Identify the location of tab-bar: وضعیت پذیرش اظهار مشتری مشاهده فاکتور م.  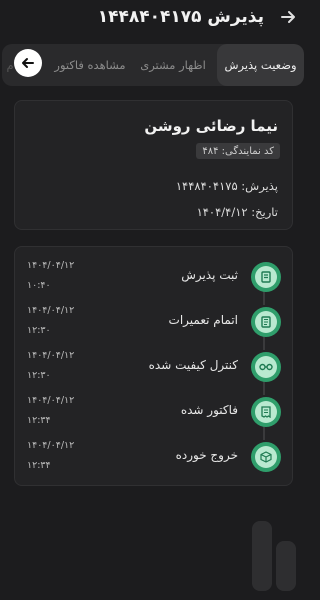
(153, 65).